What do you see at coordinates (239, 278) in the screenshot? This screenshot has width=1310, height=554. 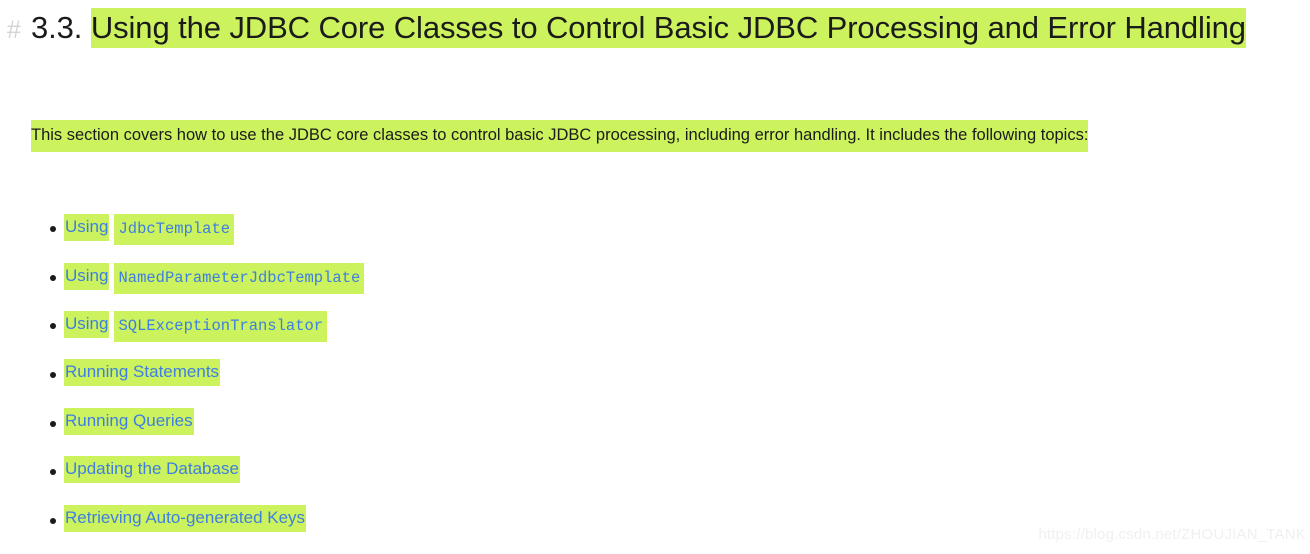 I see `topic-code-span: NamedParameterJdbcTemplate` at bounding box center [239, 278].